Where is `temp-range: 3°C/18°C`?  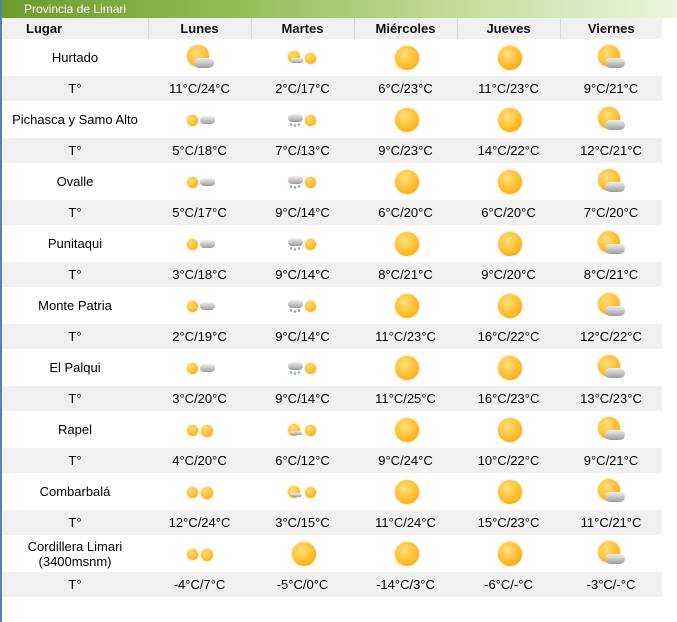 temp-range: 3°C/18°C is located at coordinates (199, 274).